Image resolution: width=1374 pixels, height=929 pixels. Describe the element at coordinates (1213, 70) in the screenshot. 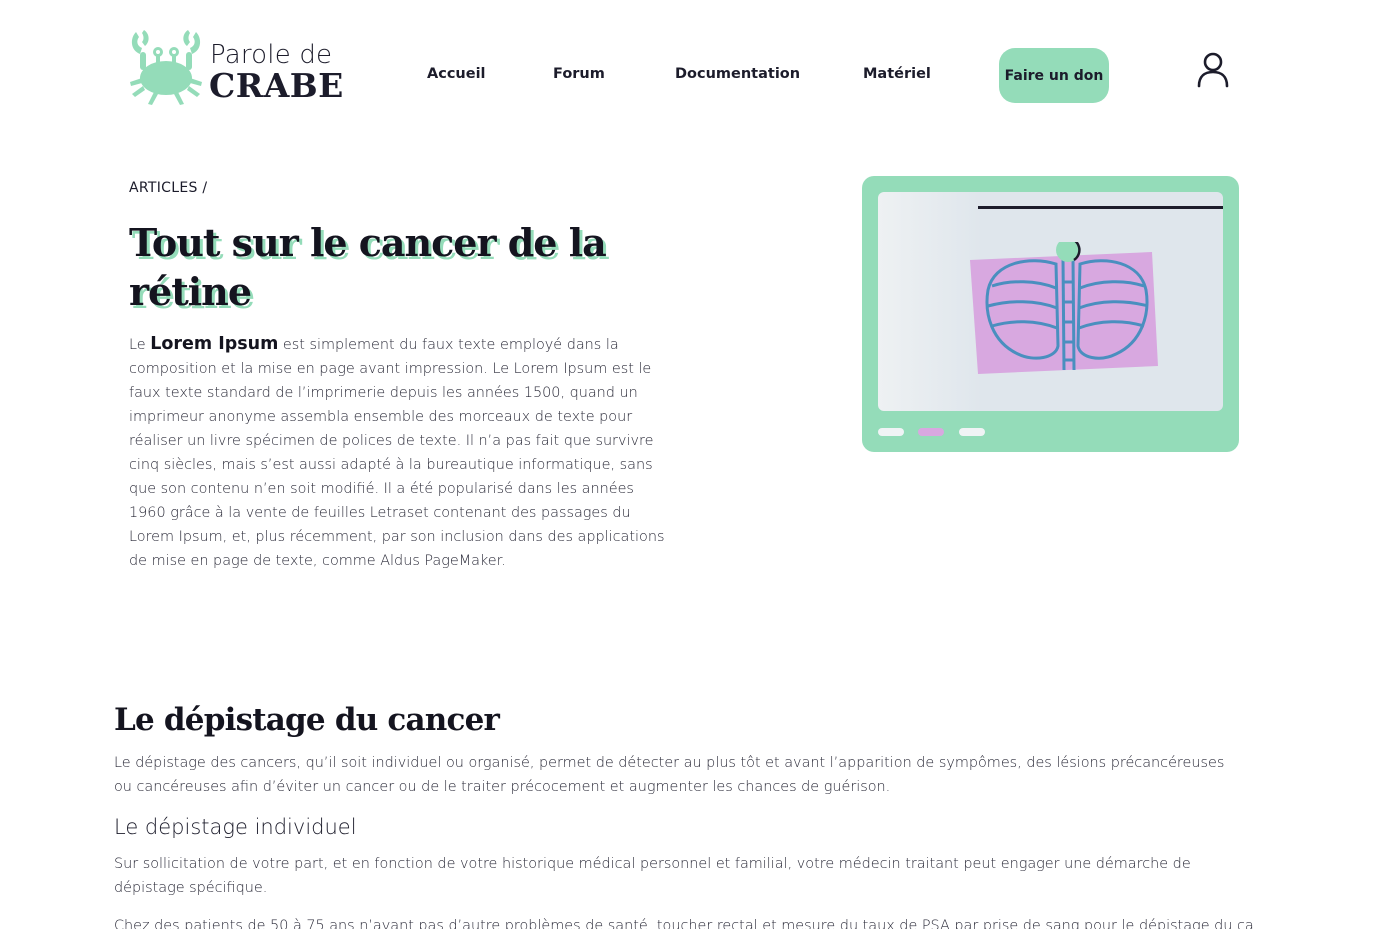

I see `user-icon` at that location.